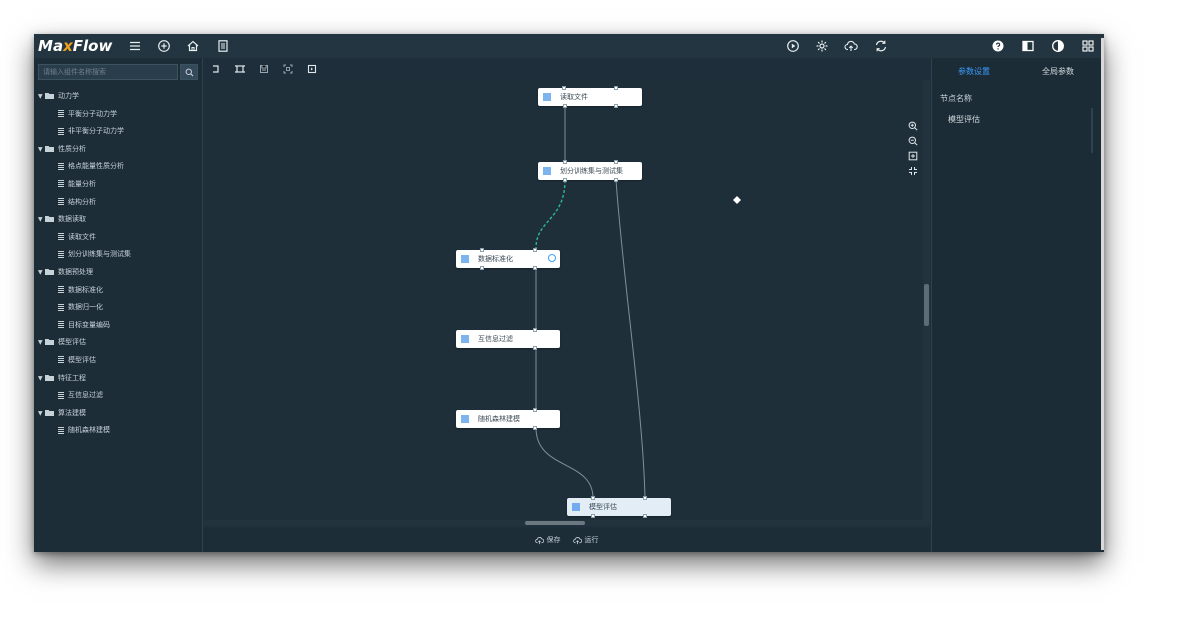 Image resolution: width=1184 pixels, height=631 pixels. Describe the element at coordinates (118, 291) in the screenshot. I see `tree-leaf: 数据标准化` at that location.